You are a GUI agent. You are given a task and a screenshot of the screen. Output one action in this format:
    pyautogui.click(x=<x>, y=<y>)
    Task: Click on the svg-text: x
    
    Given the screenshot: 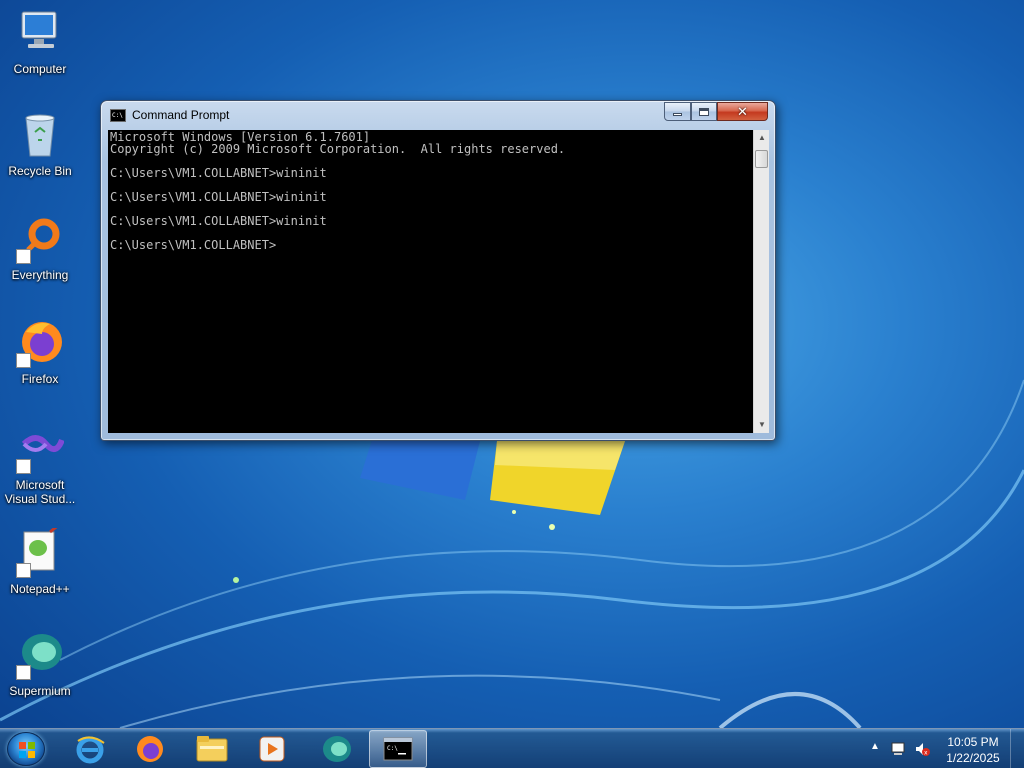 What is the action you would take?
    pyautogui.click(x=926, y=753)
    